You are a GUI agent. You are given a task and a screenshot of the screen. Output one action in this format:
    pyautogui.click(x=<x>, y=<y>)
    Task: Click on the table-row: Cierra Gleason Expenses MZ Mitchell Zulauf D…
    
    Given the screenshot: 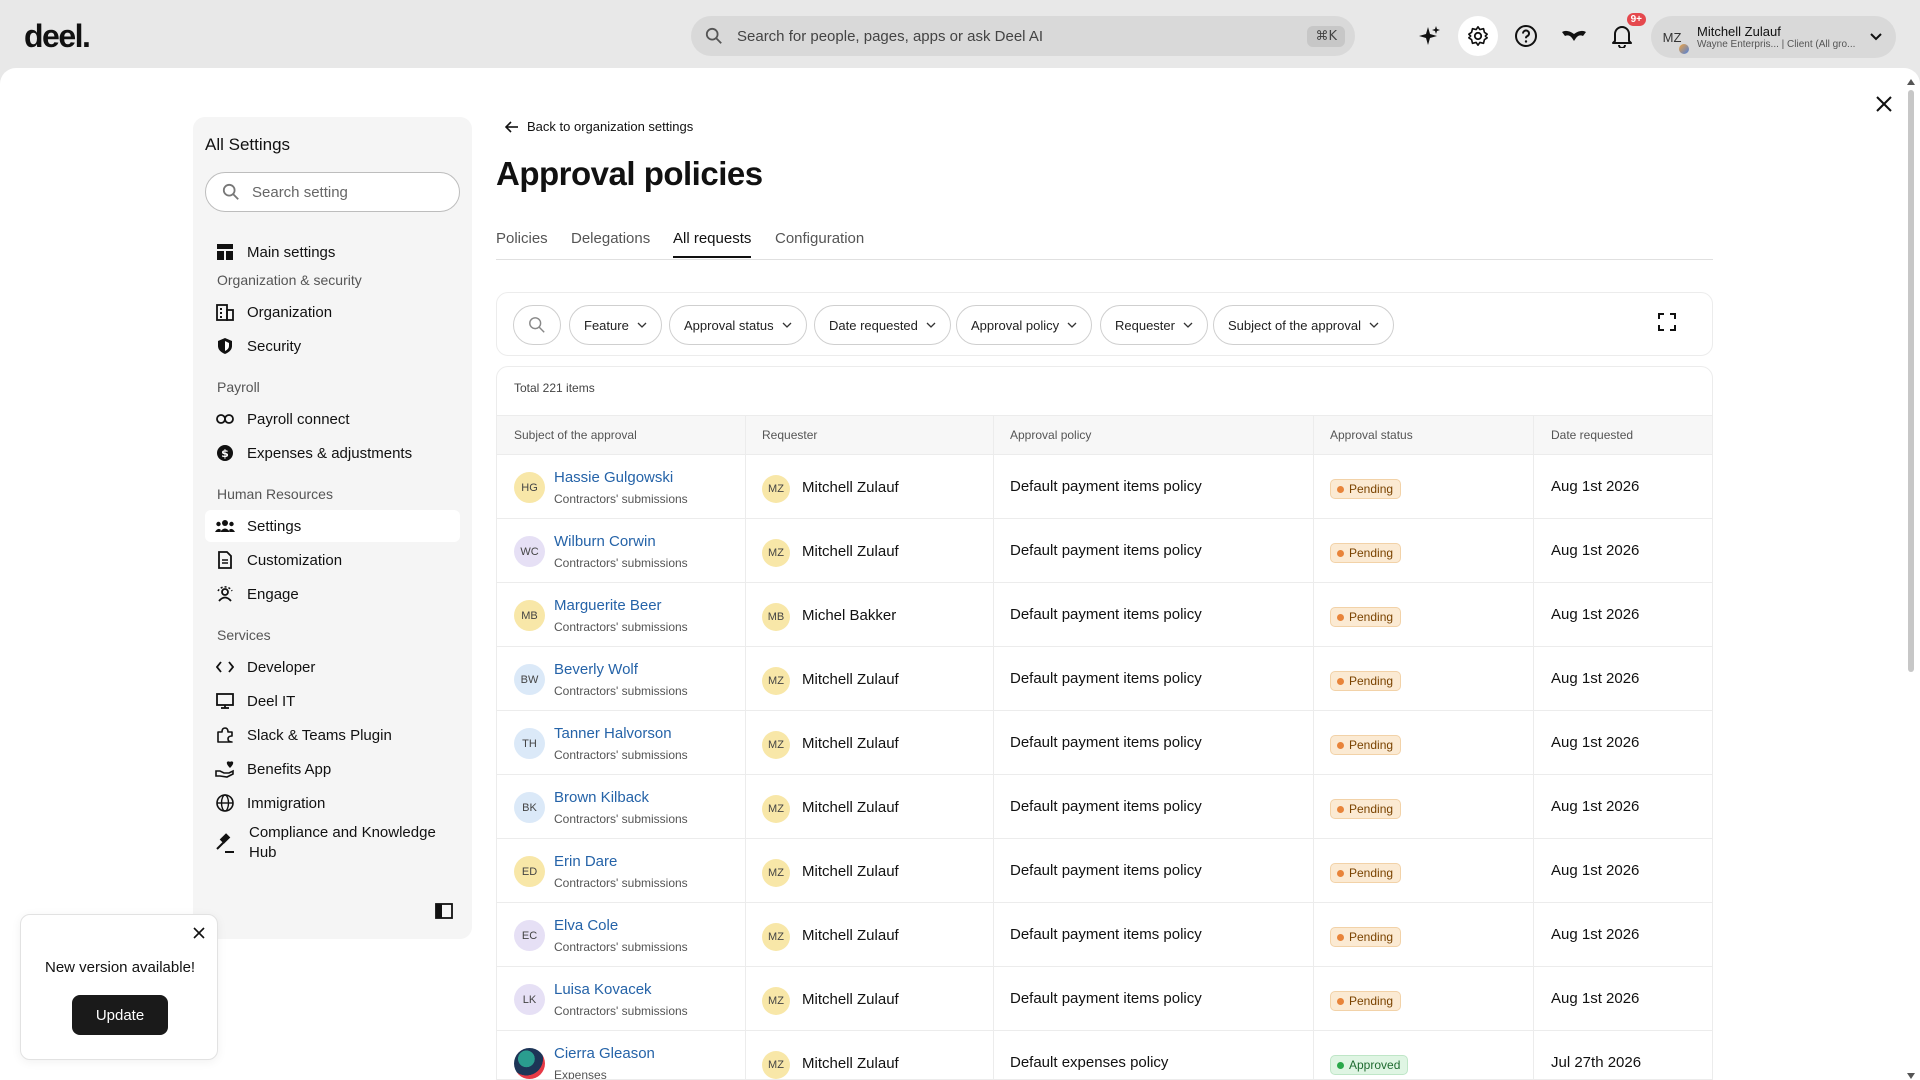 What is the action you would take?
    pyautogui.click(x=1104, y=1055)
    